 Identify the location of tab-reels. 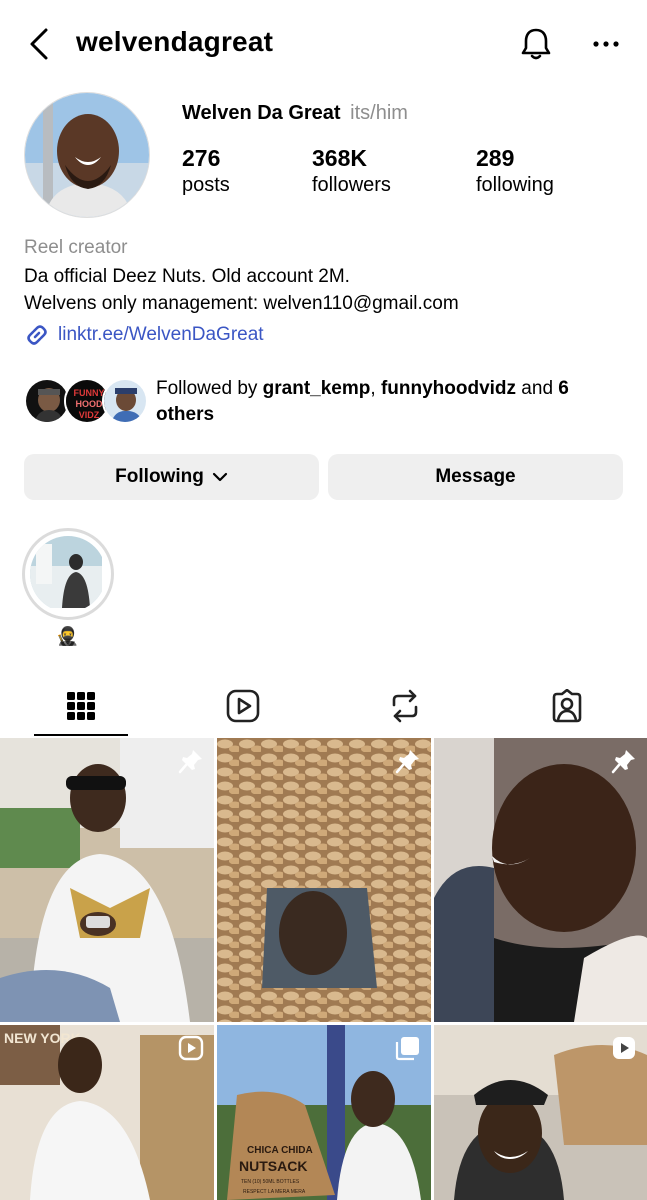
(243, 706).